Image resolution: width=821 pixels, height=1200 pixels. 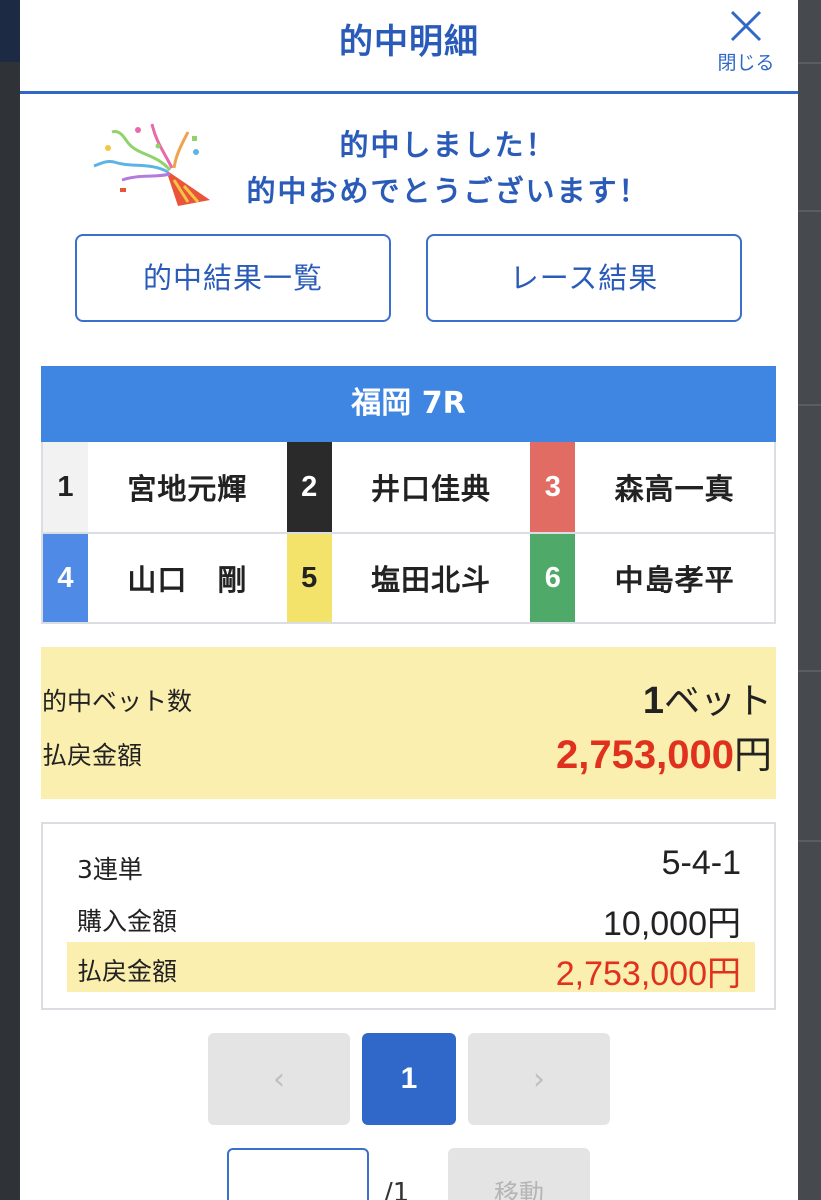 What do you see at coordinates (10, 31) in the screenshot?
I see `backdrop-navbar` at bounding box center [10, 31].